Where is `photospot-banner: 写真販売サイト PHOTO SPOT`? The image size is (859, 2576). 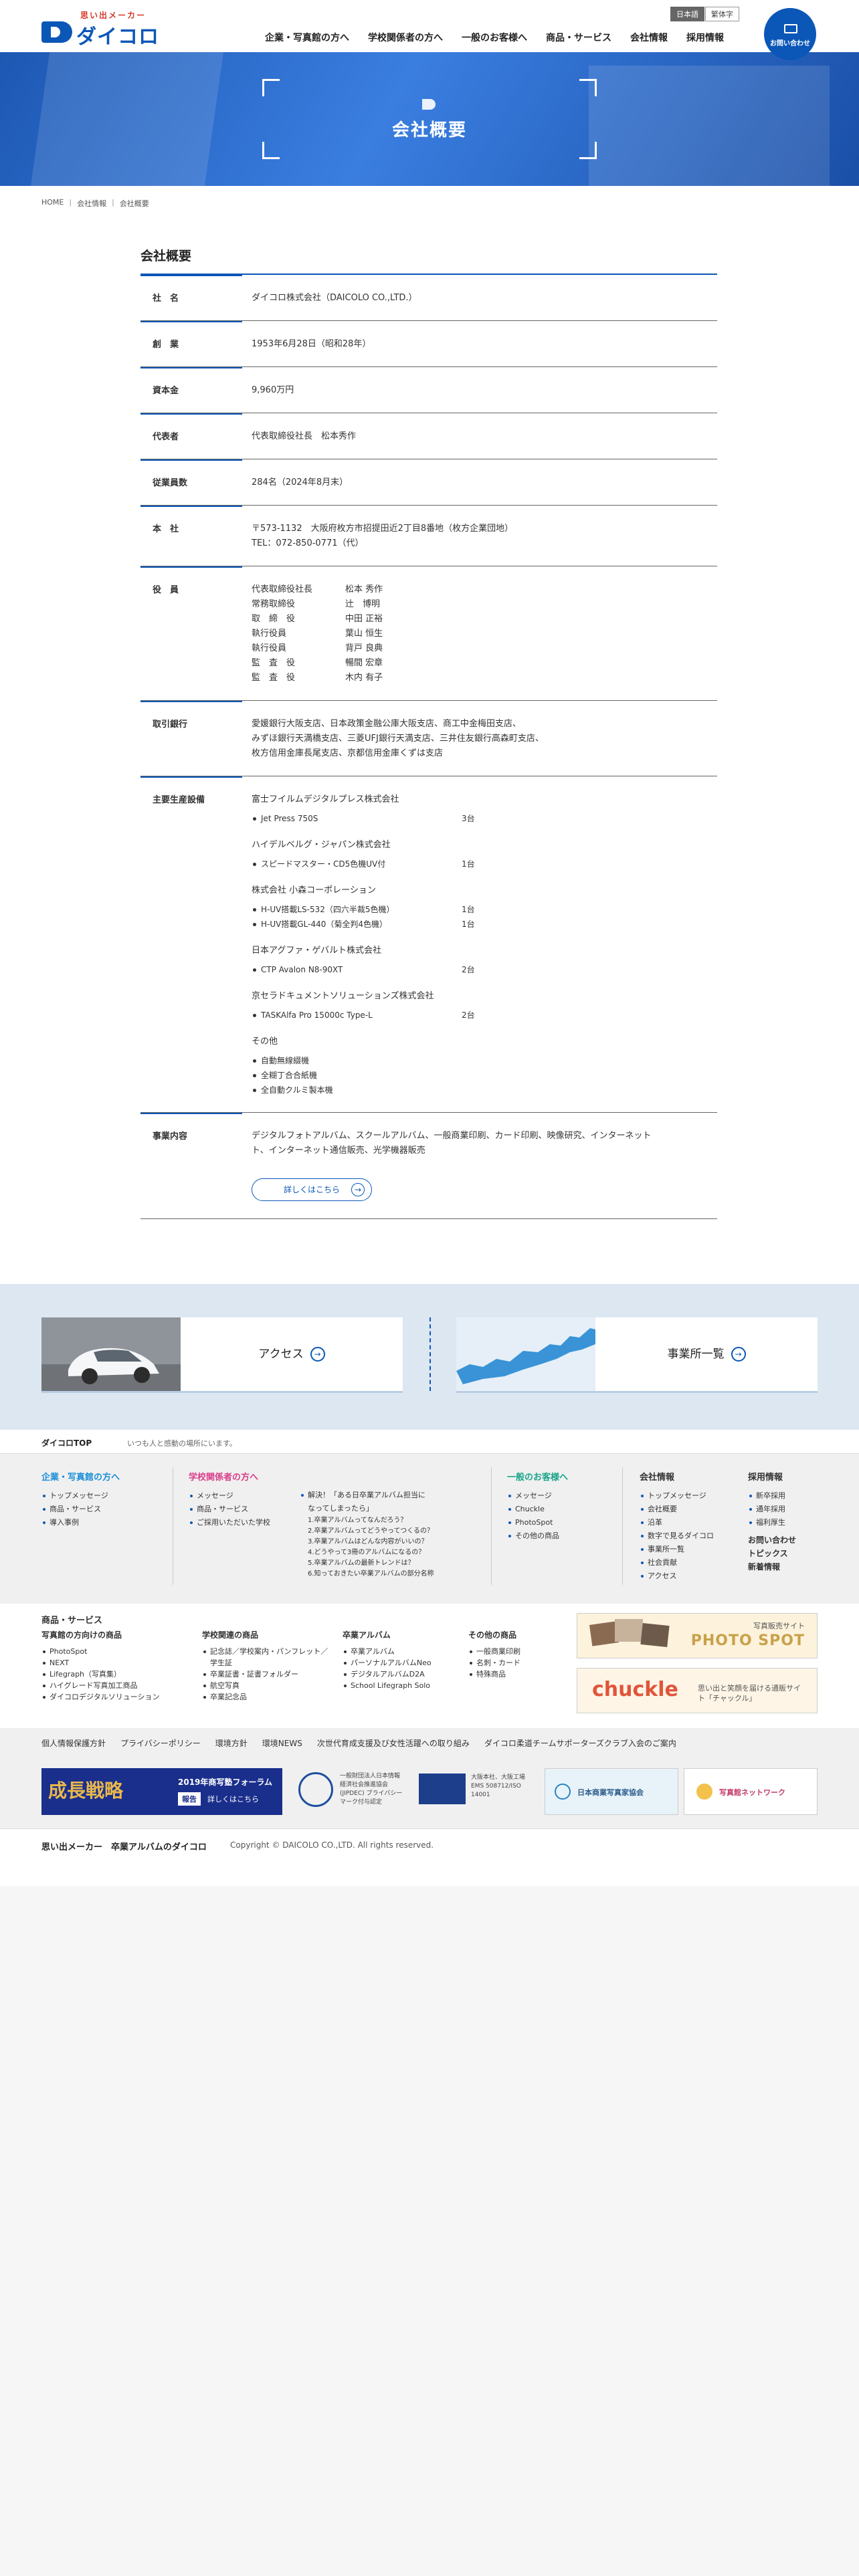
photospot-banner: 写真販売サイト PHOTO SPOT is located at coordinates (698, 1636).